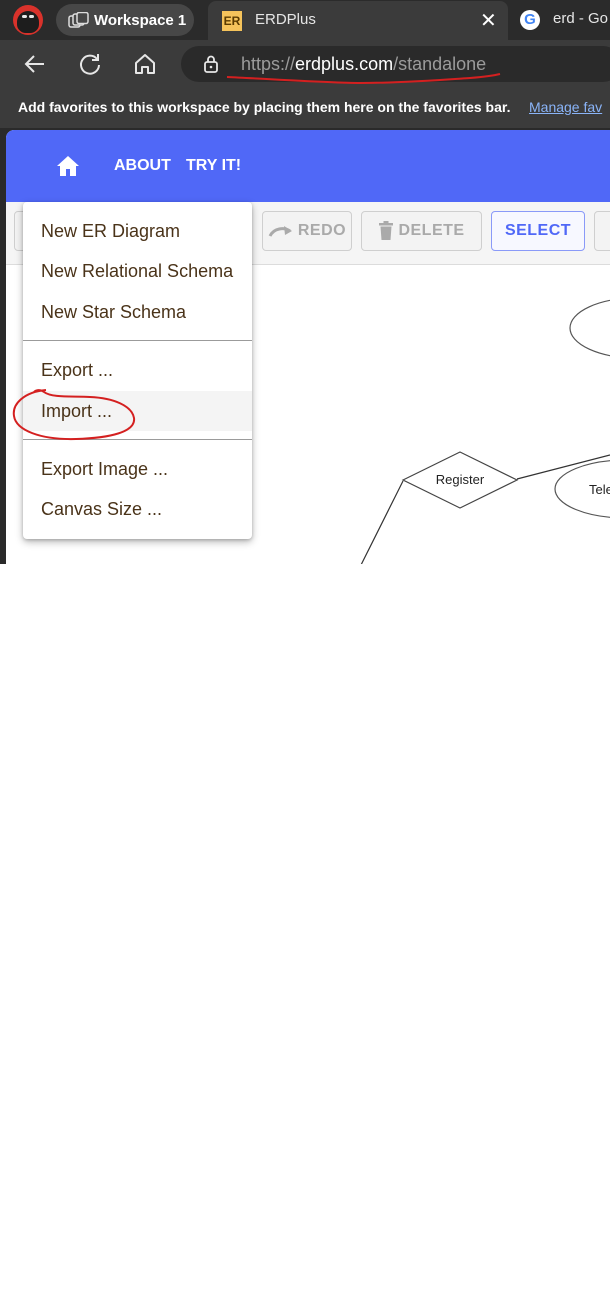 The image size is (610, 1300). Describe the element at coordinates (363, 79) in the screenshot. I see `red-underline-annotation` at that location.